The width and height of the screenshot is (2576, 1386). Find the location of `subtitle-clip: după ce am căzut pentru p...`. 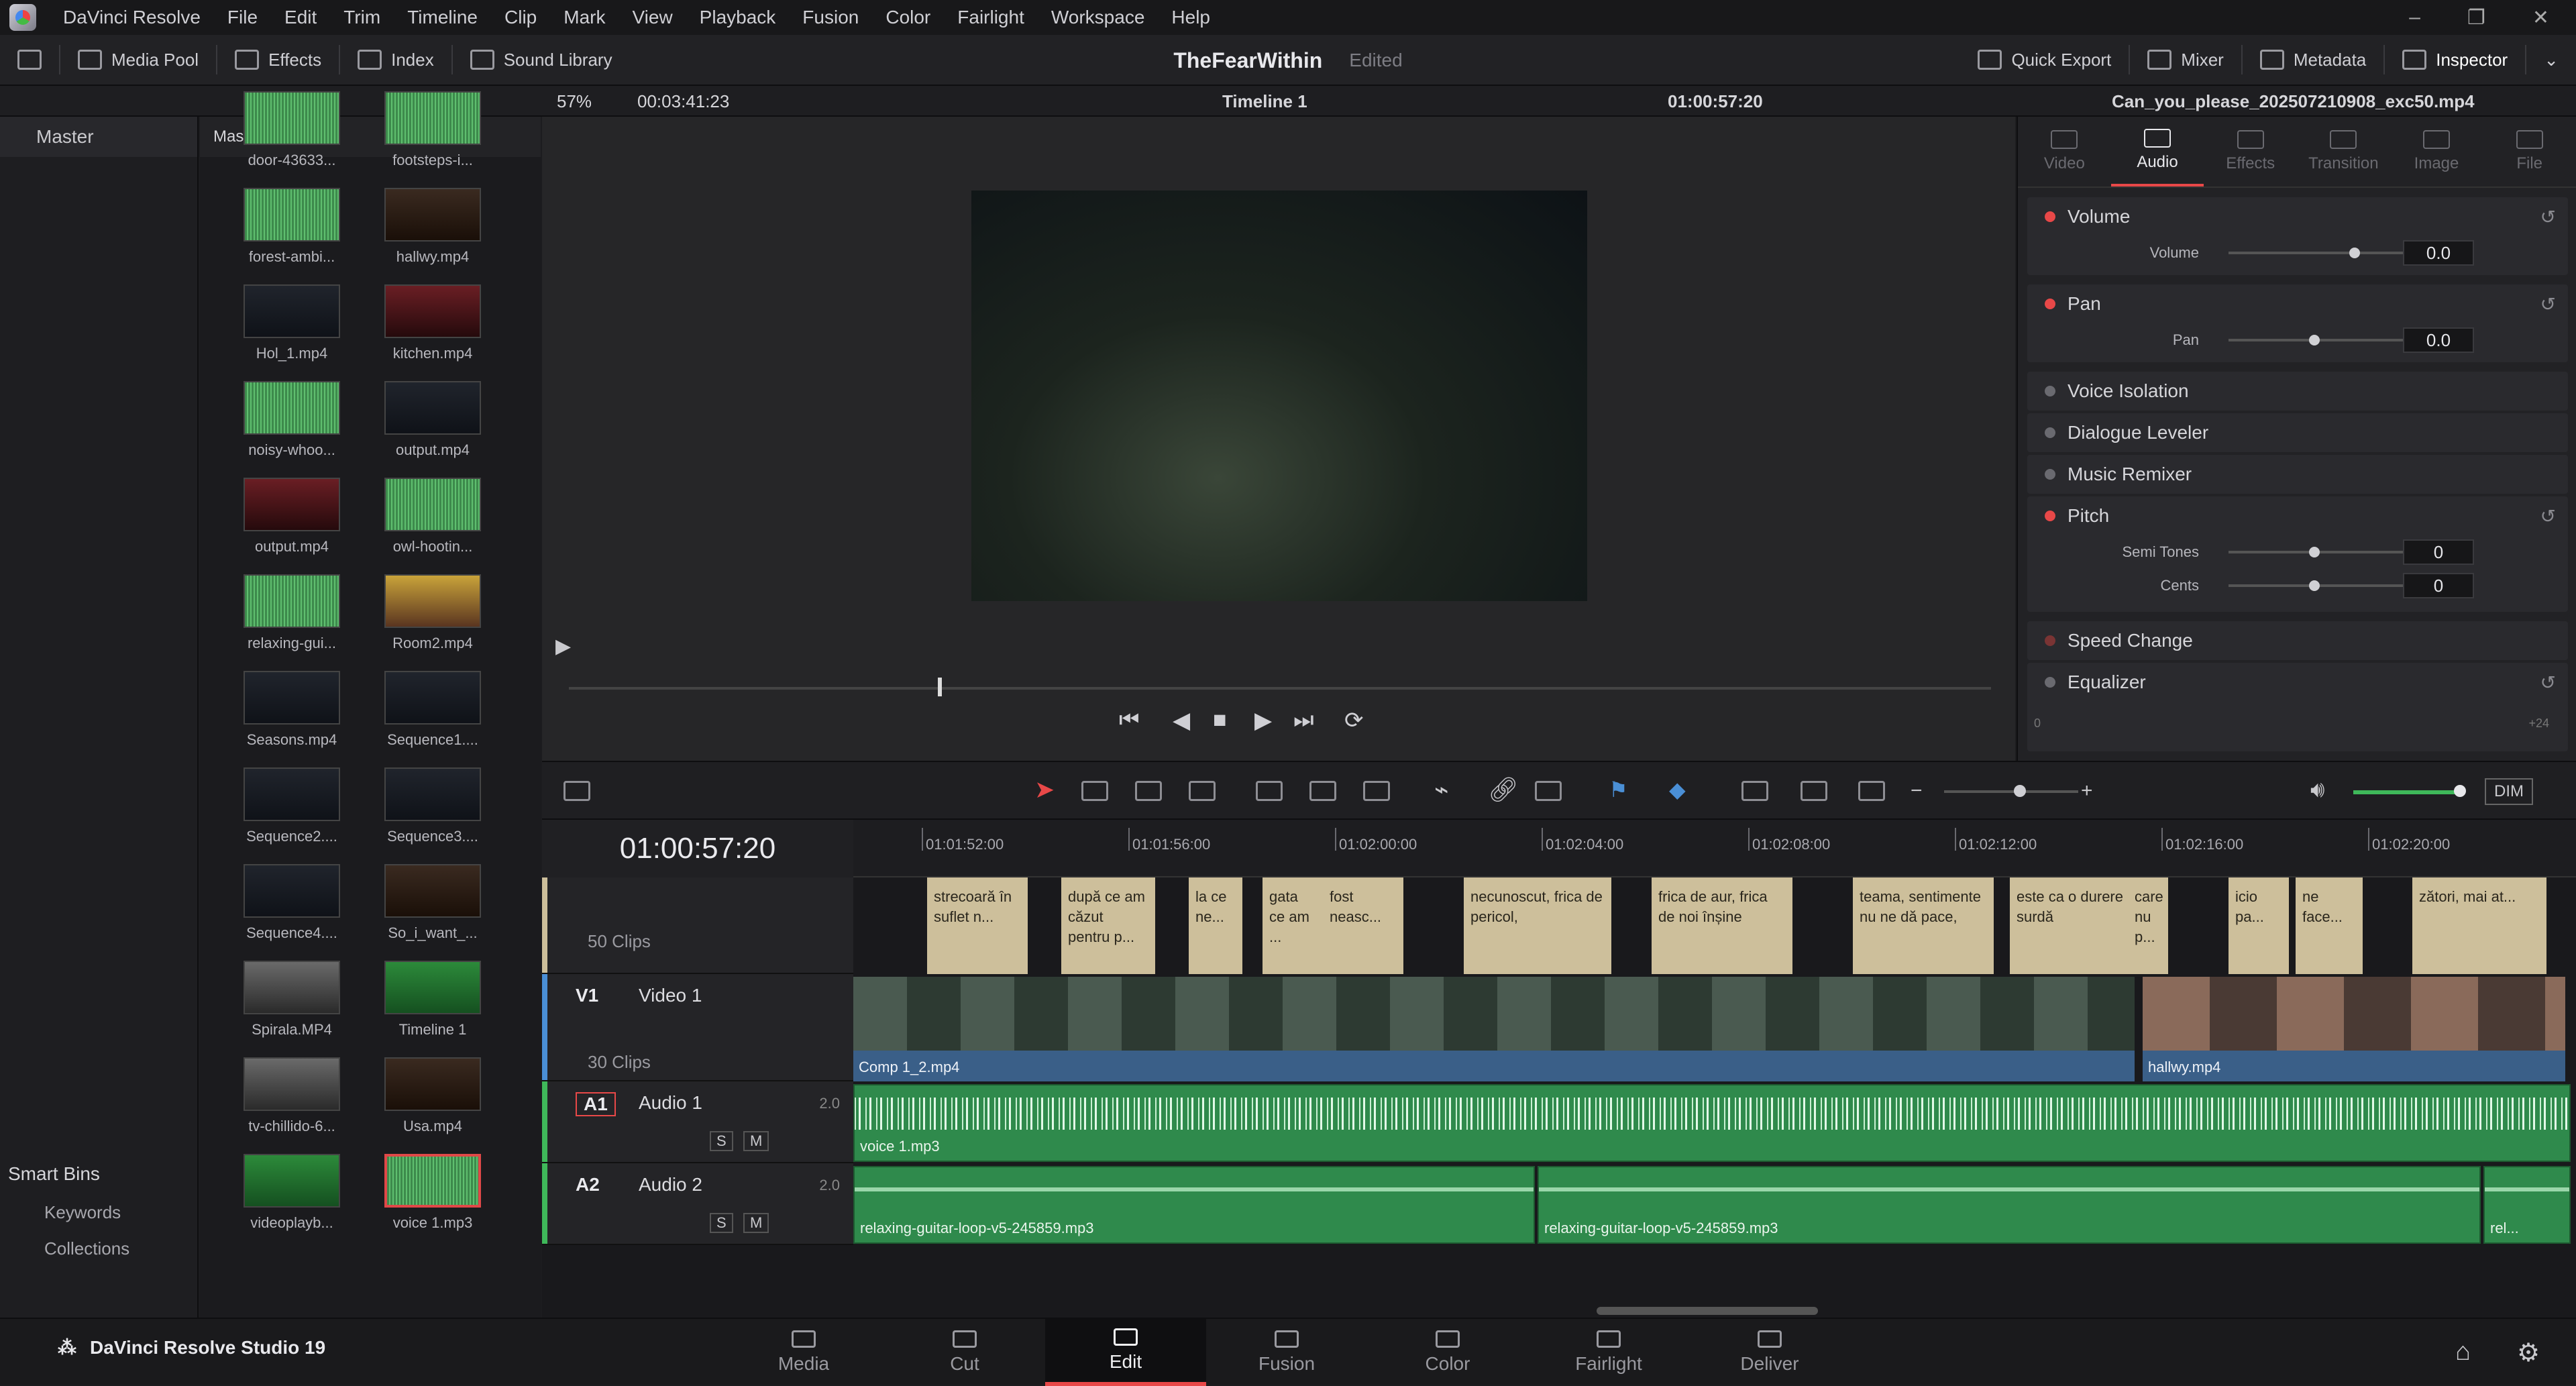

subtitle-clip: după ce am căzut pentru p... is located at coordinates (1108, 925).